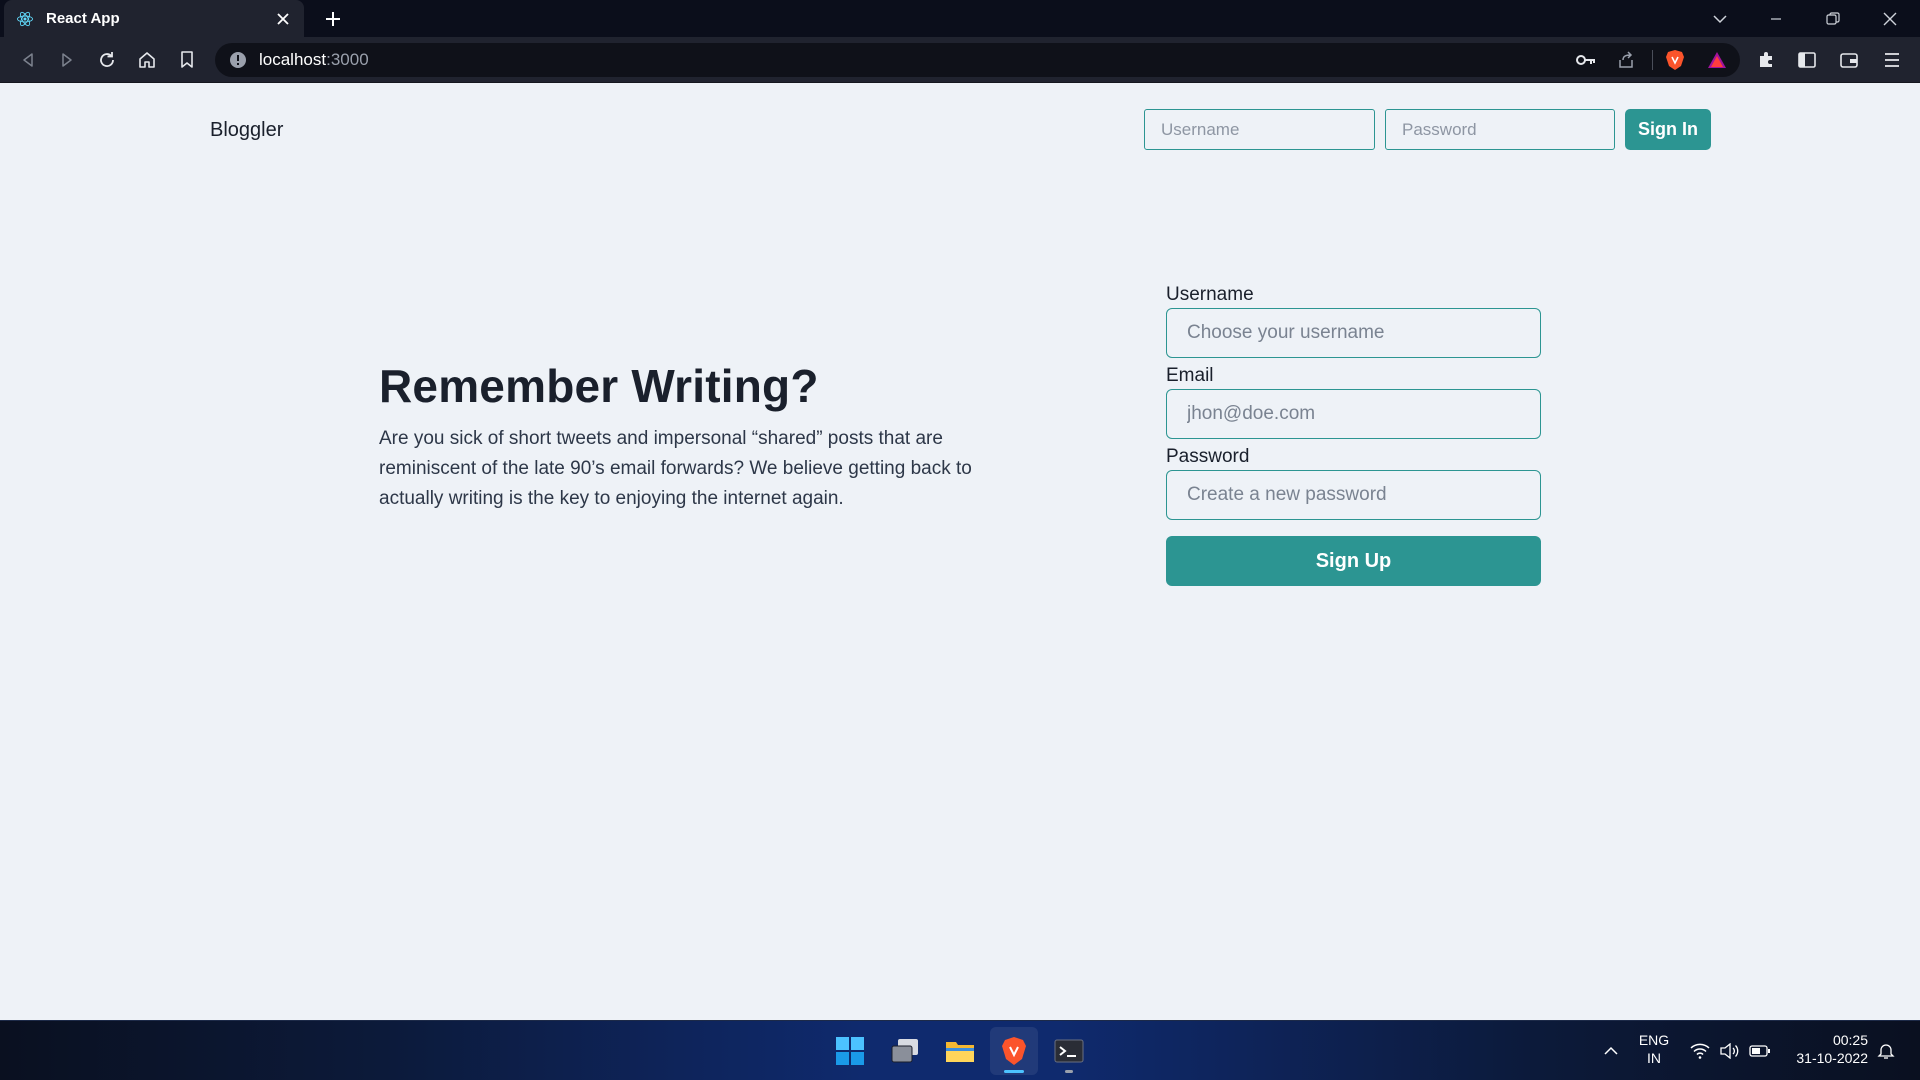 The height and width of the screenshot is (1080, 1920). Describe the element at coordinates (1654, 1058) in the screenshot. I see `region-code: IN` at that location.